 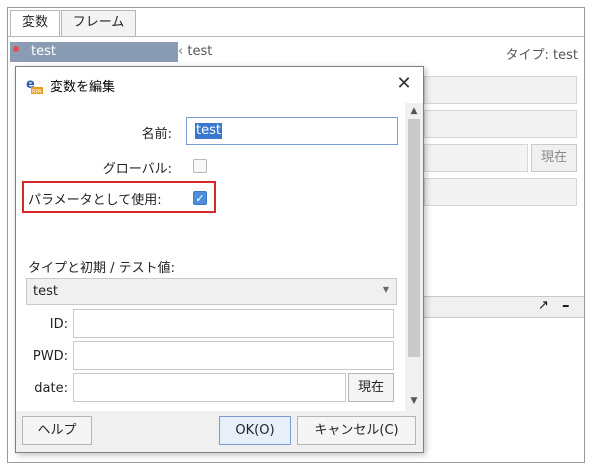 I want to click on chevron-left-icon: ‹, so click(x=180, y=51).